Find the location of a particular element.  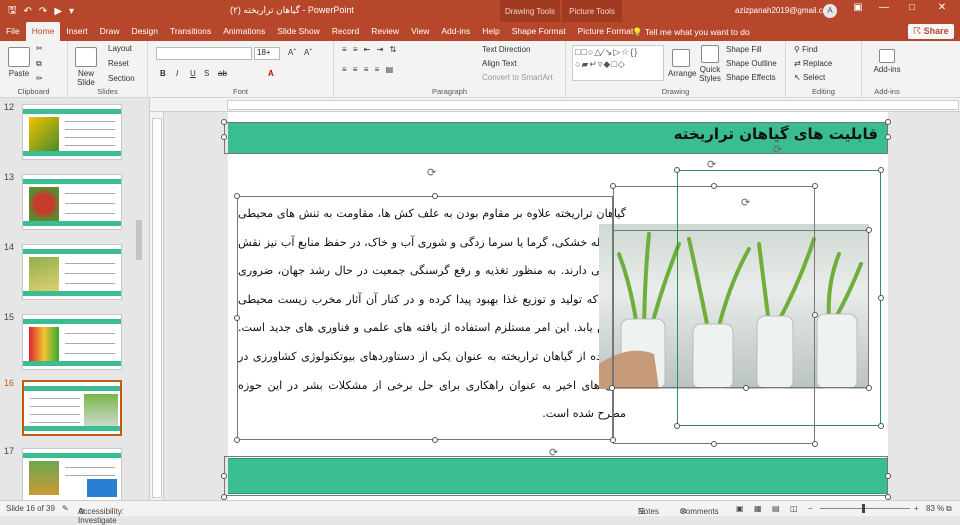

tab-insert: Insert is located at coordinates (76, 31).